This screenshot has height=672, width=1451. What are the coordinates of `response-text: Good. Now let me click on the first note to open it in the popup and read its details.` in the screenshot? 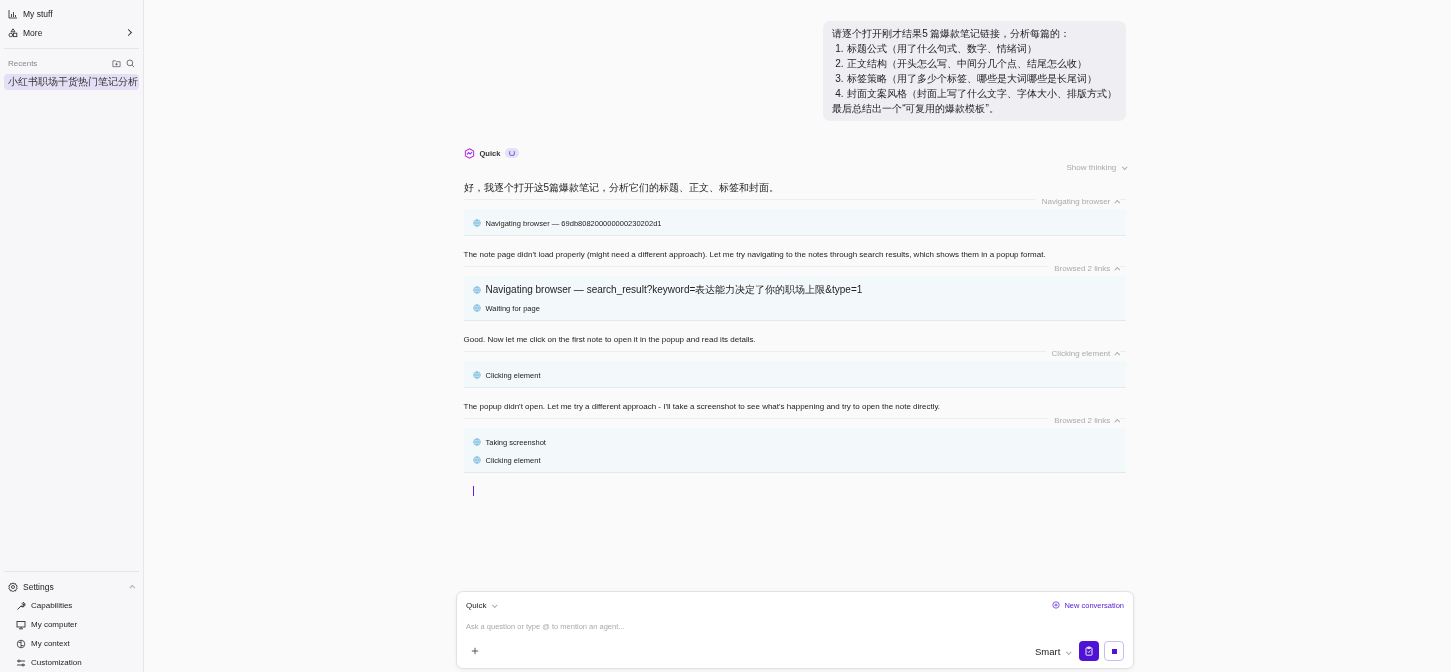 It's located at (610, 340).